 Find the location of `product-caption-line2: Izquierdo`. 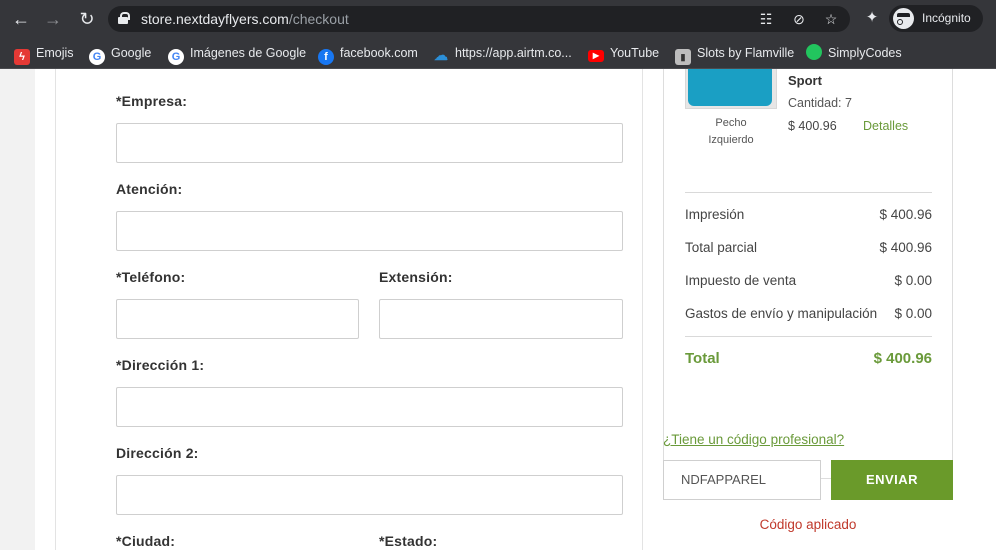

product-caption-line2: Izquierdo is located at coordinates (731, 140).